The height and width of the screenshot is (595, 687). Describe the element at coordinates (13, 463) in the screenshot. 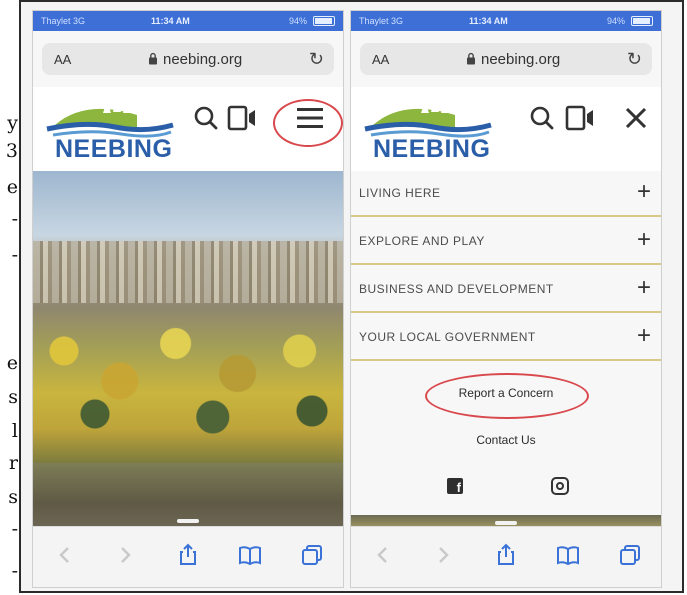

I see `margin-char: r` at that location.